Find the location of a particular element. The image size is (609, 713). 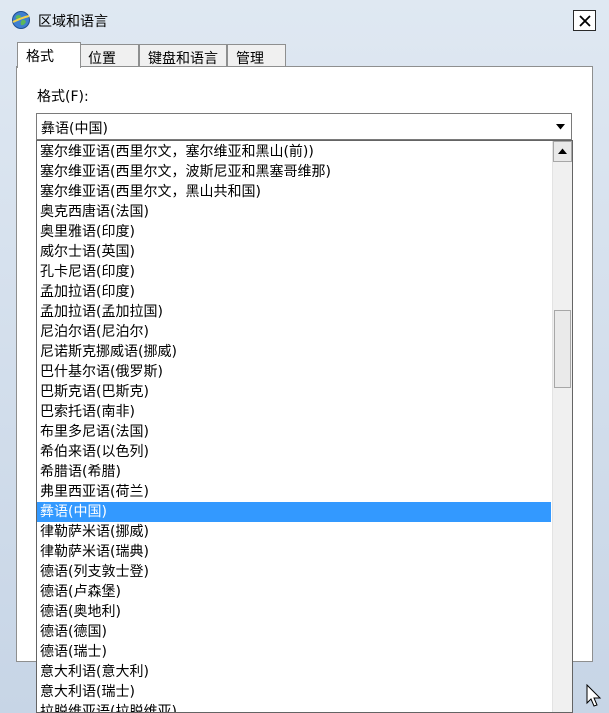

dropdown-item: 巴索托语(南非) is located at coordinates (294, 412).